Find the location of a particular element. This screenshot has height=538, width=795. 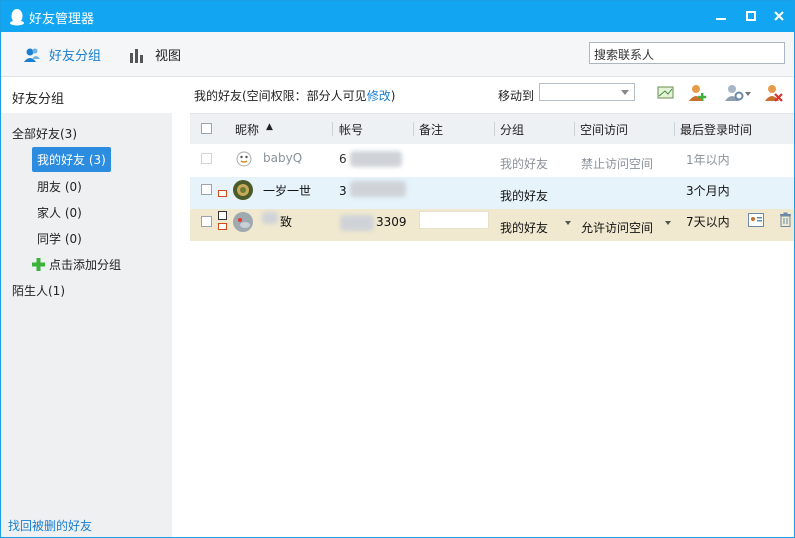

add-group-button: 点击添加分组 is located at coordinates (76, 264).